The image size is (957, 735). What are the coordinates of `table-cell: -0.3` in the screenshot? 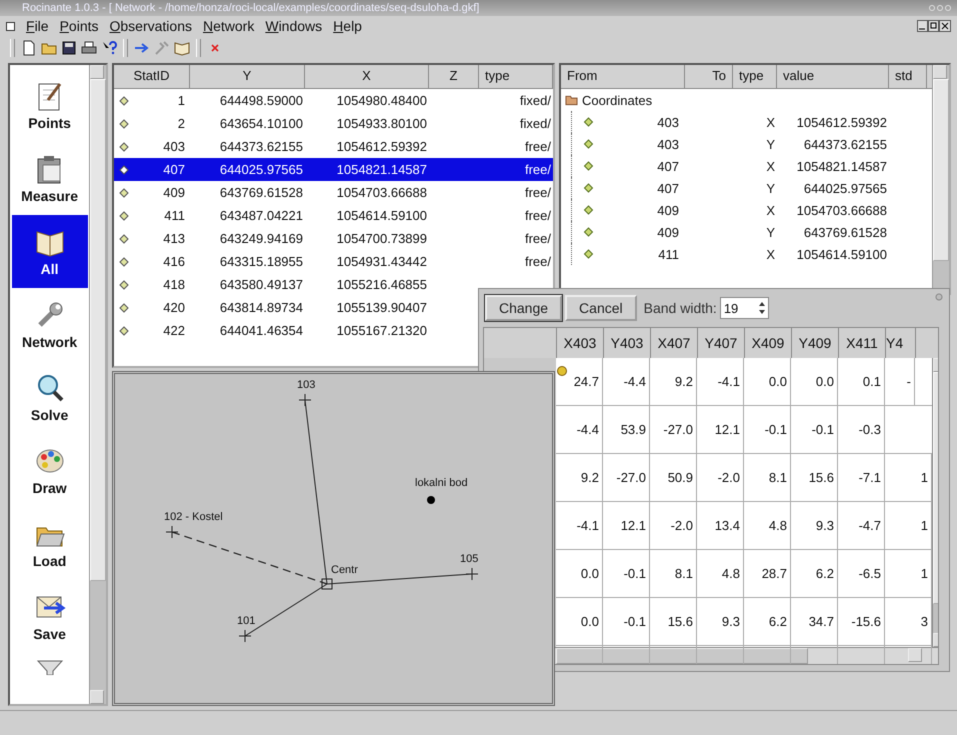 It's located at (861, 429).